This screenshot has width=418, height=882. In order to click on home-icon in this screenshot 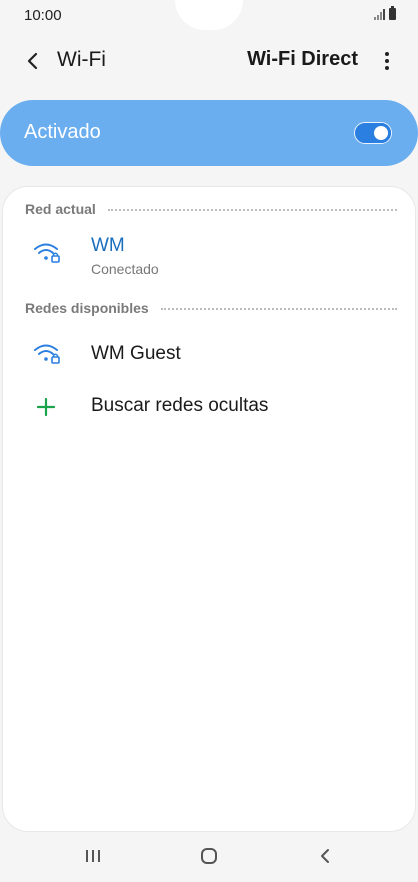, I will do `click(209, 858)`.